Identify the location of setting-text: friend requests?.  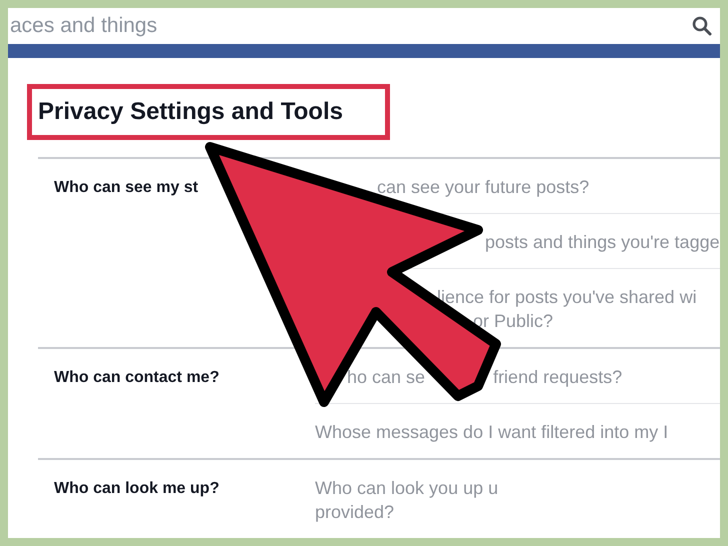
(557, 377).